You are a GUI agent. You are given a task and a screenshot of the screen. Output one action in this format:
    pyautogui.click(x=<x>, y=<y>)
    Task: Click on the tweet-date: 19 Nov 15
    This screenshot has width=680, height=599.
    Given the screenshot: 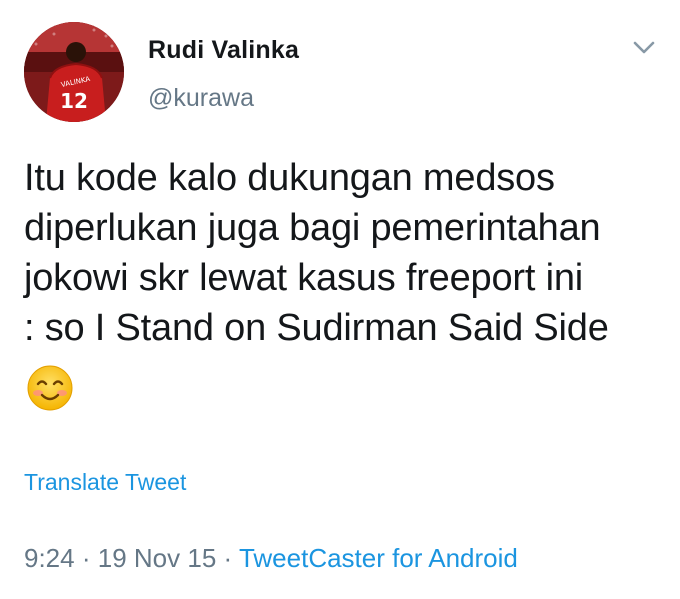 What is the action you would take?
    pyautogui.click(x=157, y=558)
    